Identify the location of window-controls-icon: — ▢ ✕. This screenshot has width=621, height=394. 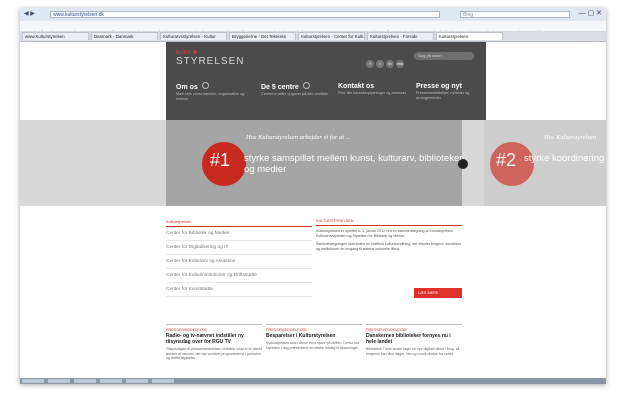
(590, 14).